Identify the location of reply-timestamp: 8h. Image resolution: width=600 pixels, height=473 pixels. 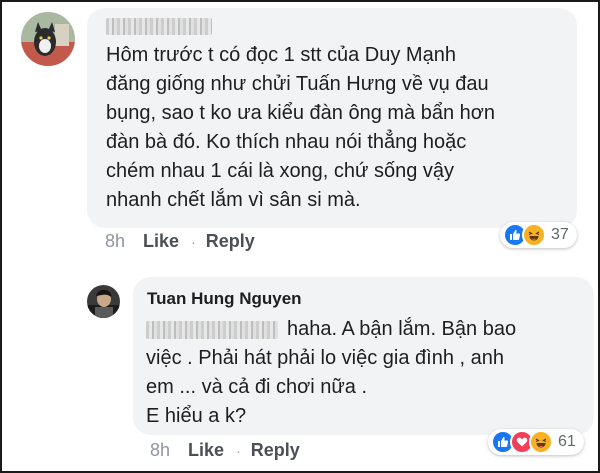
(160, 450).